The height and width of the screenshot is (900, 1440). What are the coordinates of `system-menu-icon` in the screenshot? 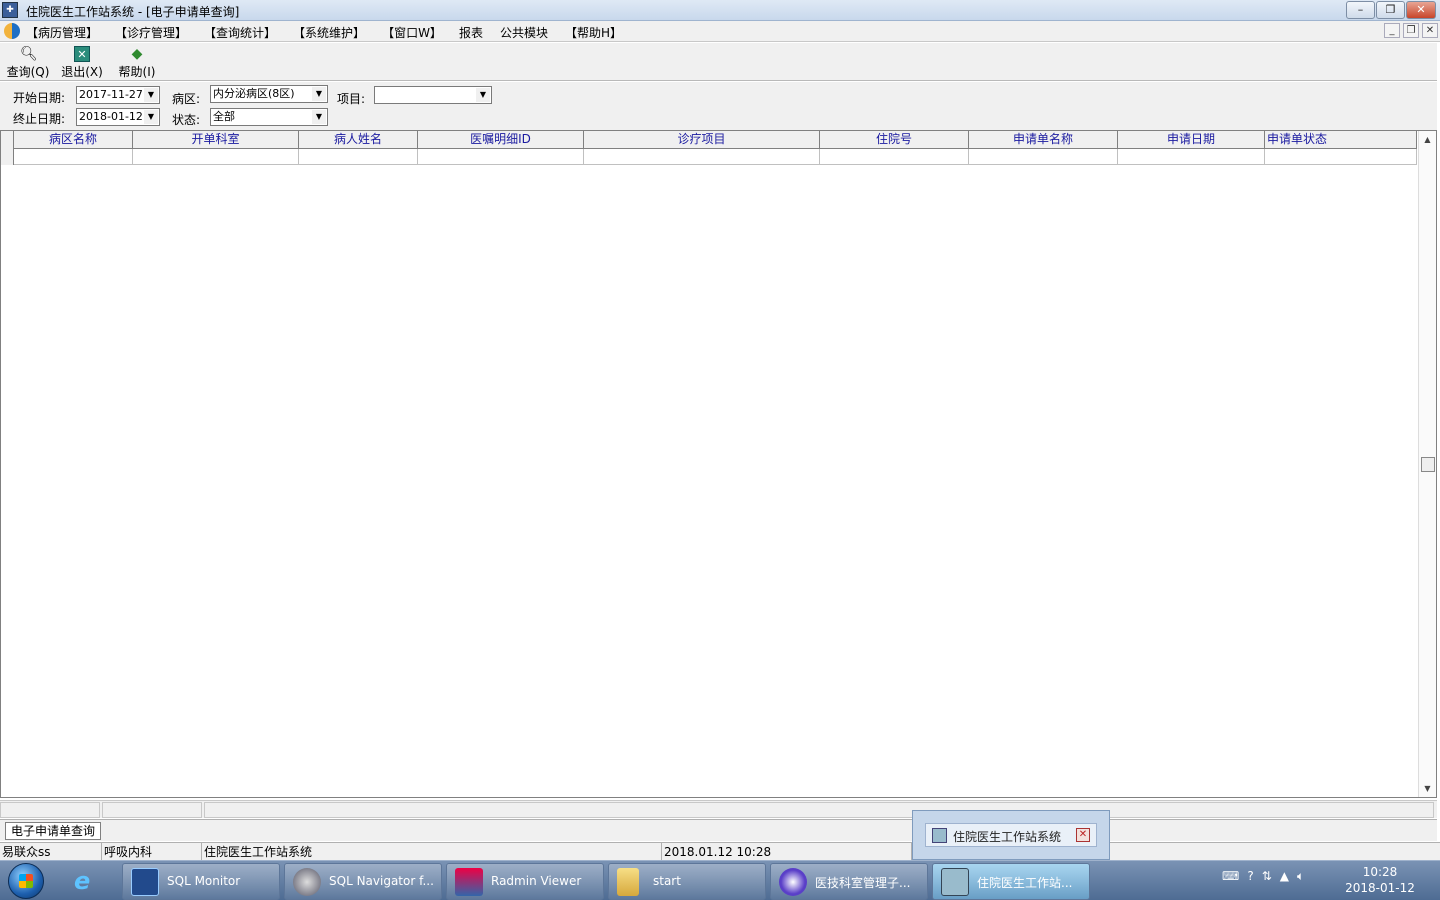 It's located at (12, 31).